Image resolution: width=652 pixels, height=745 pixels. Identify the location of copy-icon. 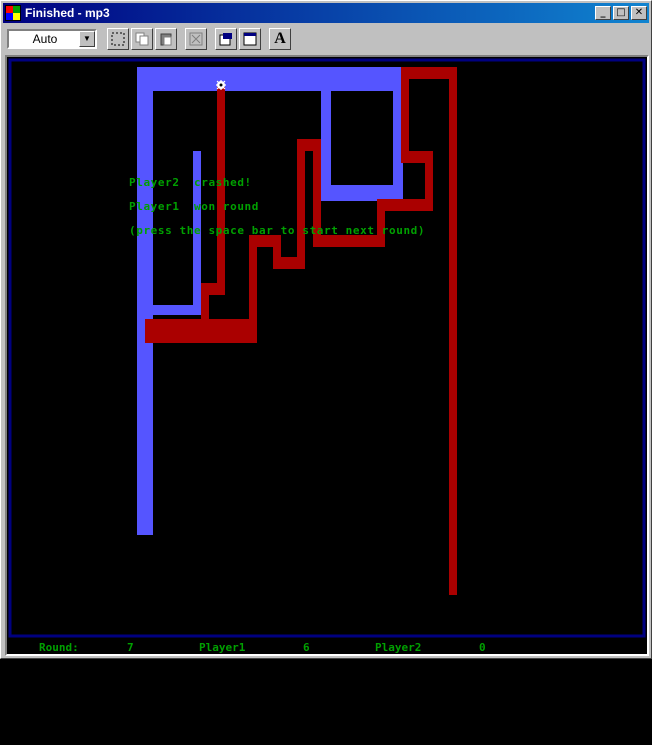
(142, 39).